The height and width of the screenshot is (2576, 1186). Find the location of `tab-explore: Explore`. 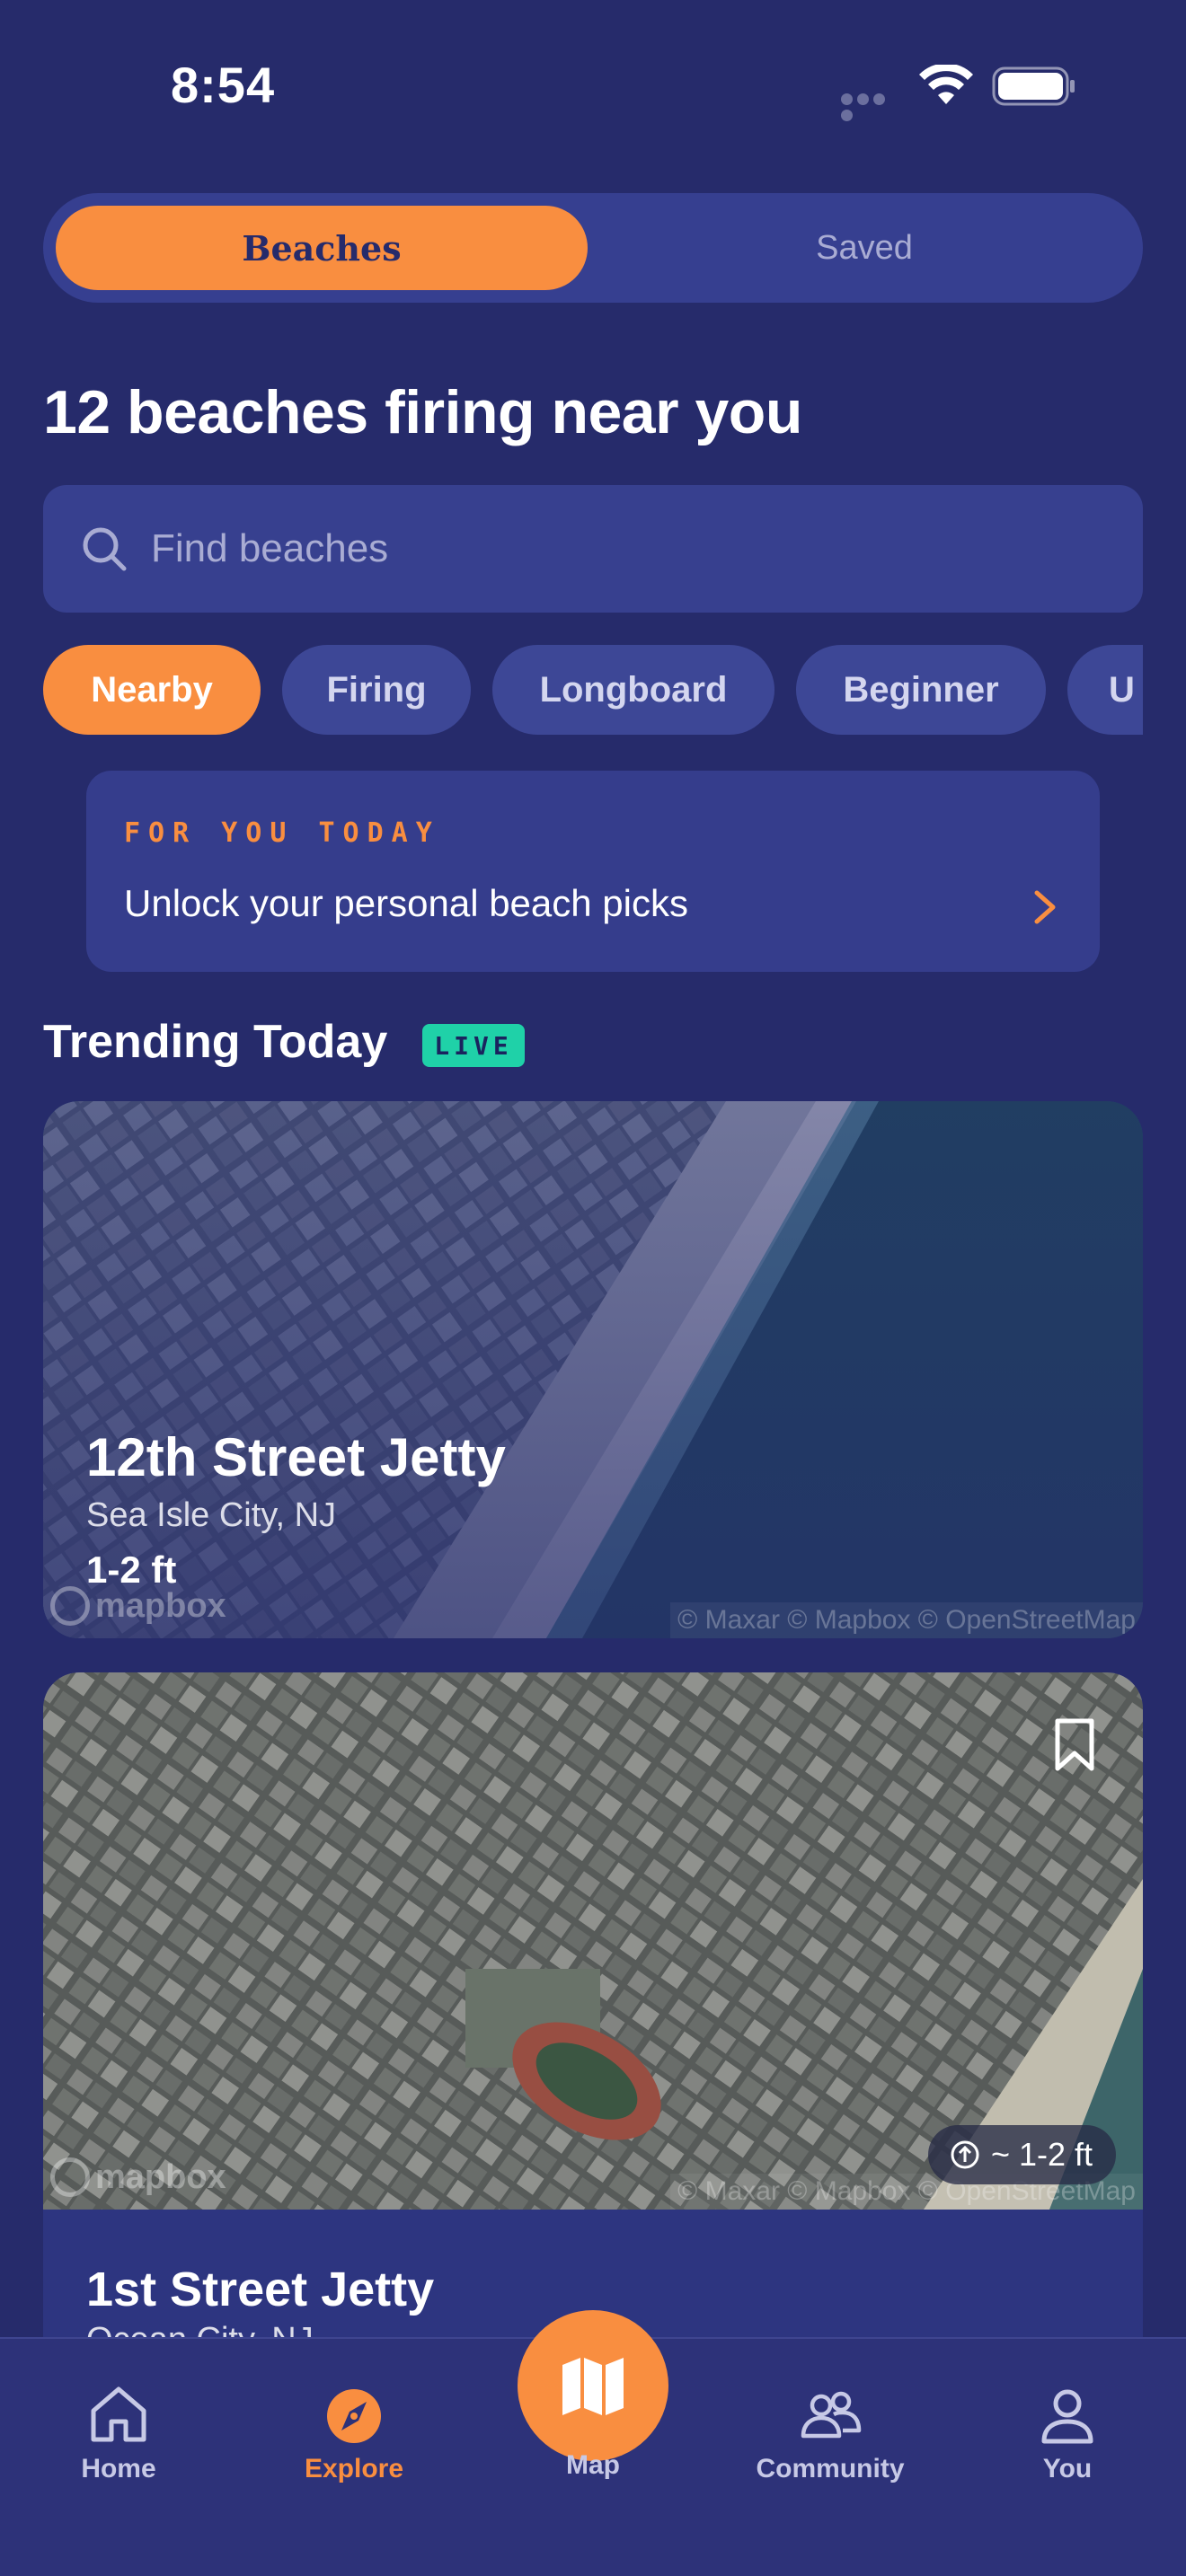

tab-explore: Explore is located at coordinates (354, 2432).